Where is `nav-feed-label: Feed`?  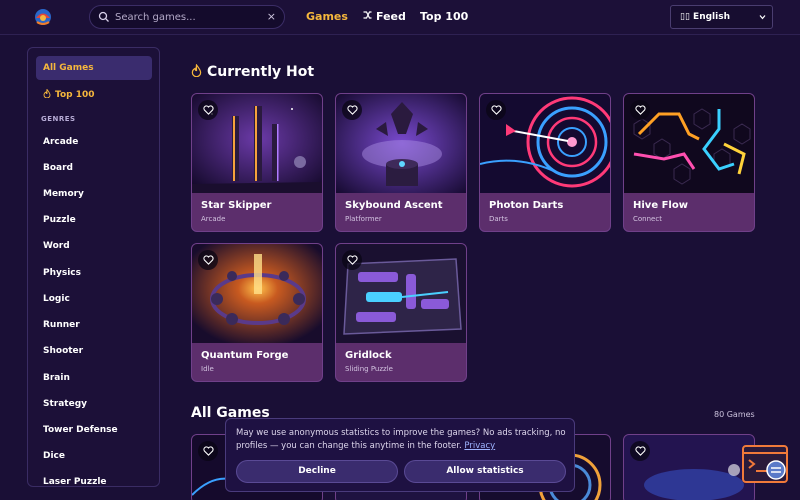 nav-feed-label: Feed is located at coordinates (391, 16).